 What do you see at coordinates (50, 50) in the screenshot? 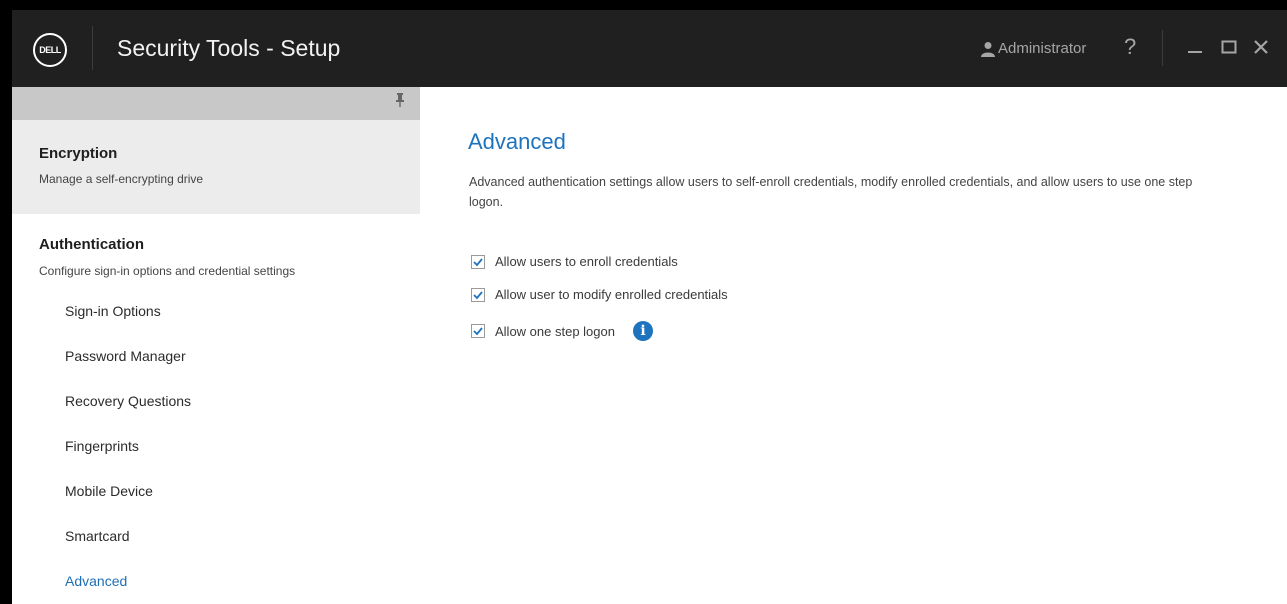
I see `dell-logo-icon: DELL` at bounding box center [50, 50].